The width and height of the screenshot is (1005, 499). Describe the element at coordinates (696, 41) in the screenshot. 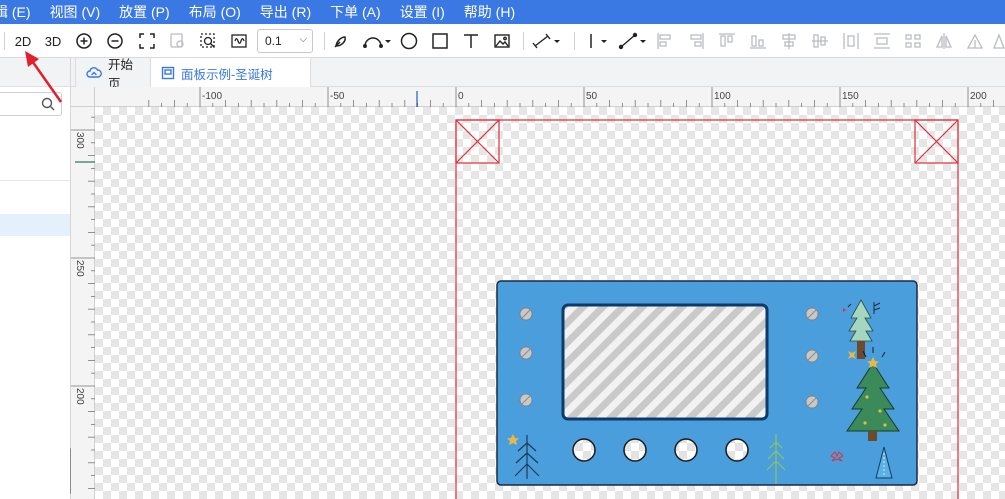

I see `align-right-icon` at that location.